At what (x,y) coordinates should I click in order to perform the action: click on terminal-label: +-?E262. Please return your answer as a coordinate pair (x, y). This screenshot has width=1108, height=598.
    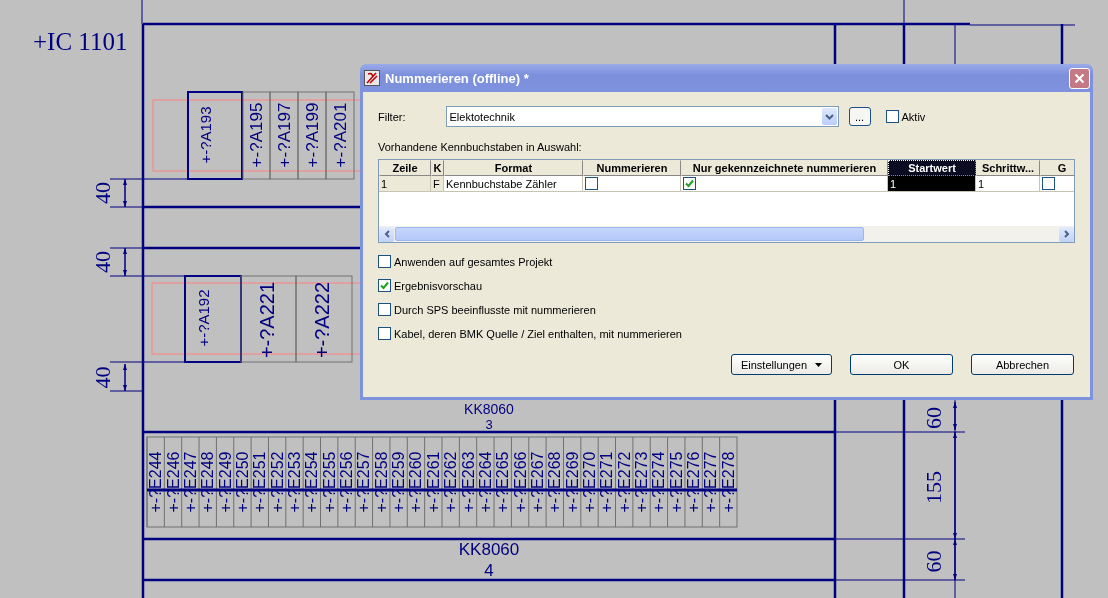
    Looking at the image, I should click on (451, 482).